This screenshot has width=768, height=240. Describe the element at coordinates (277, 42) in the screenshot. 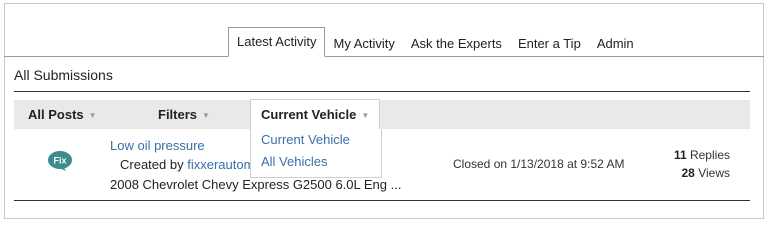

I see `tab-latest-activity: Latest Activity` at that location.